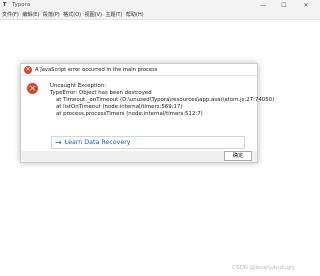 Image resolution: width=320 pixels, height=276 pixels. What do you see at coordinates (97, 142) in the screenshot?
I see `recovery-link-label: Learn Data Recovery` at bounding box center [97, 142].